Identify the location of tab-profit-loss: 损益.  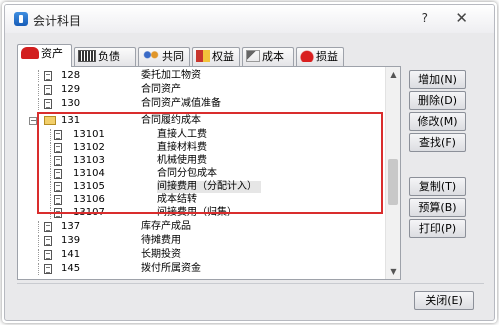
(320, 57).